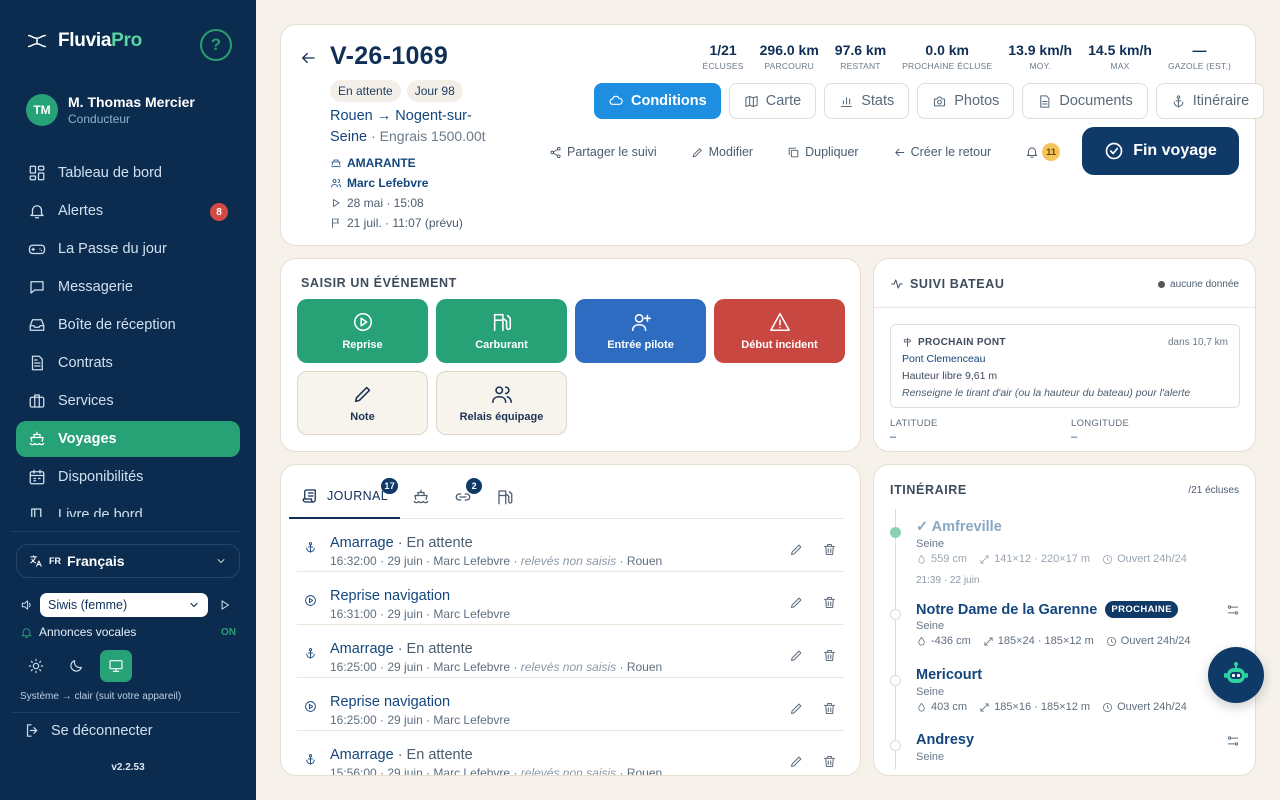  Describe the element at coordinates (1043, 152) in the screenshot. I see `notifications-button: 11` at that location.